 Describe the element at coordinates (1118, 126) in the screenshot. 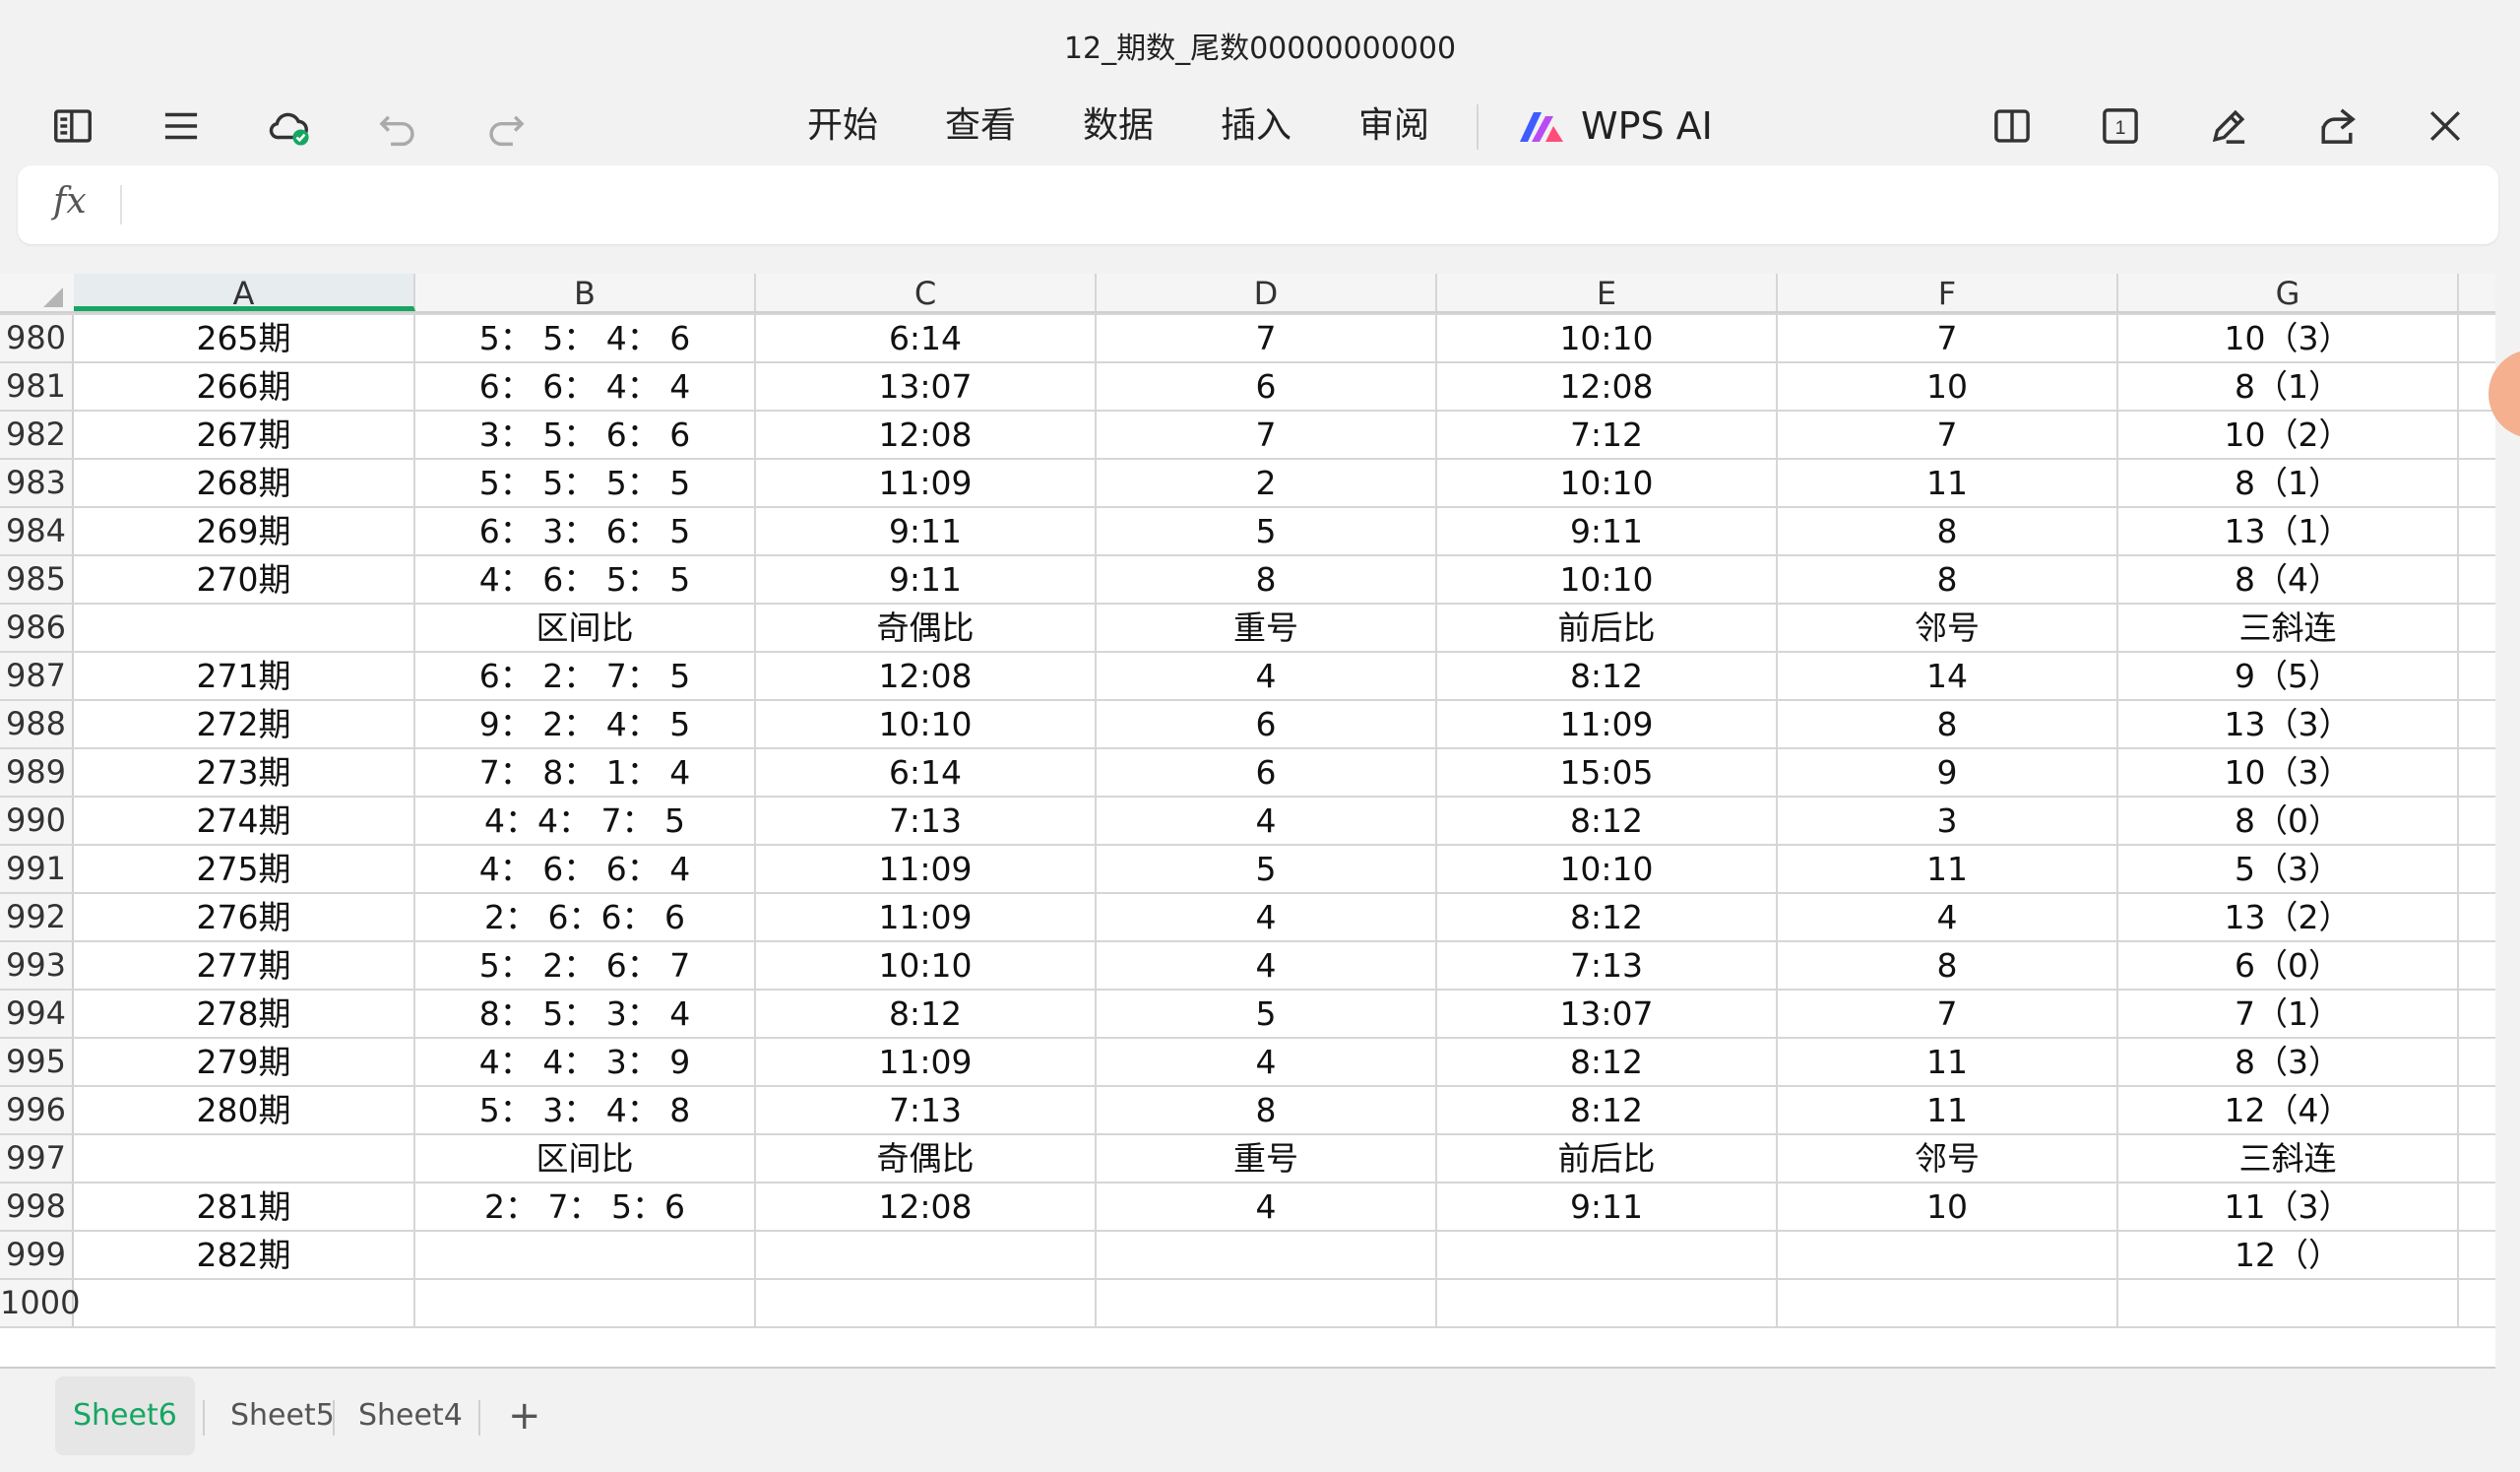

I see `menu-data: 数据` at that location.